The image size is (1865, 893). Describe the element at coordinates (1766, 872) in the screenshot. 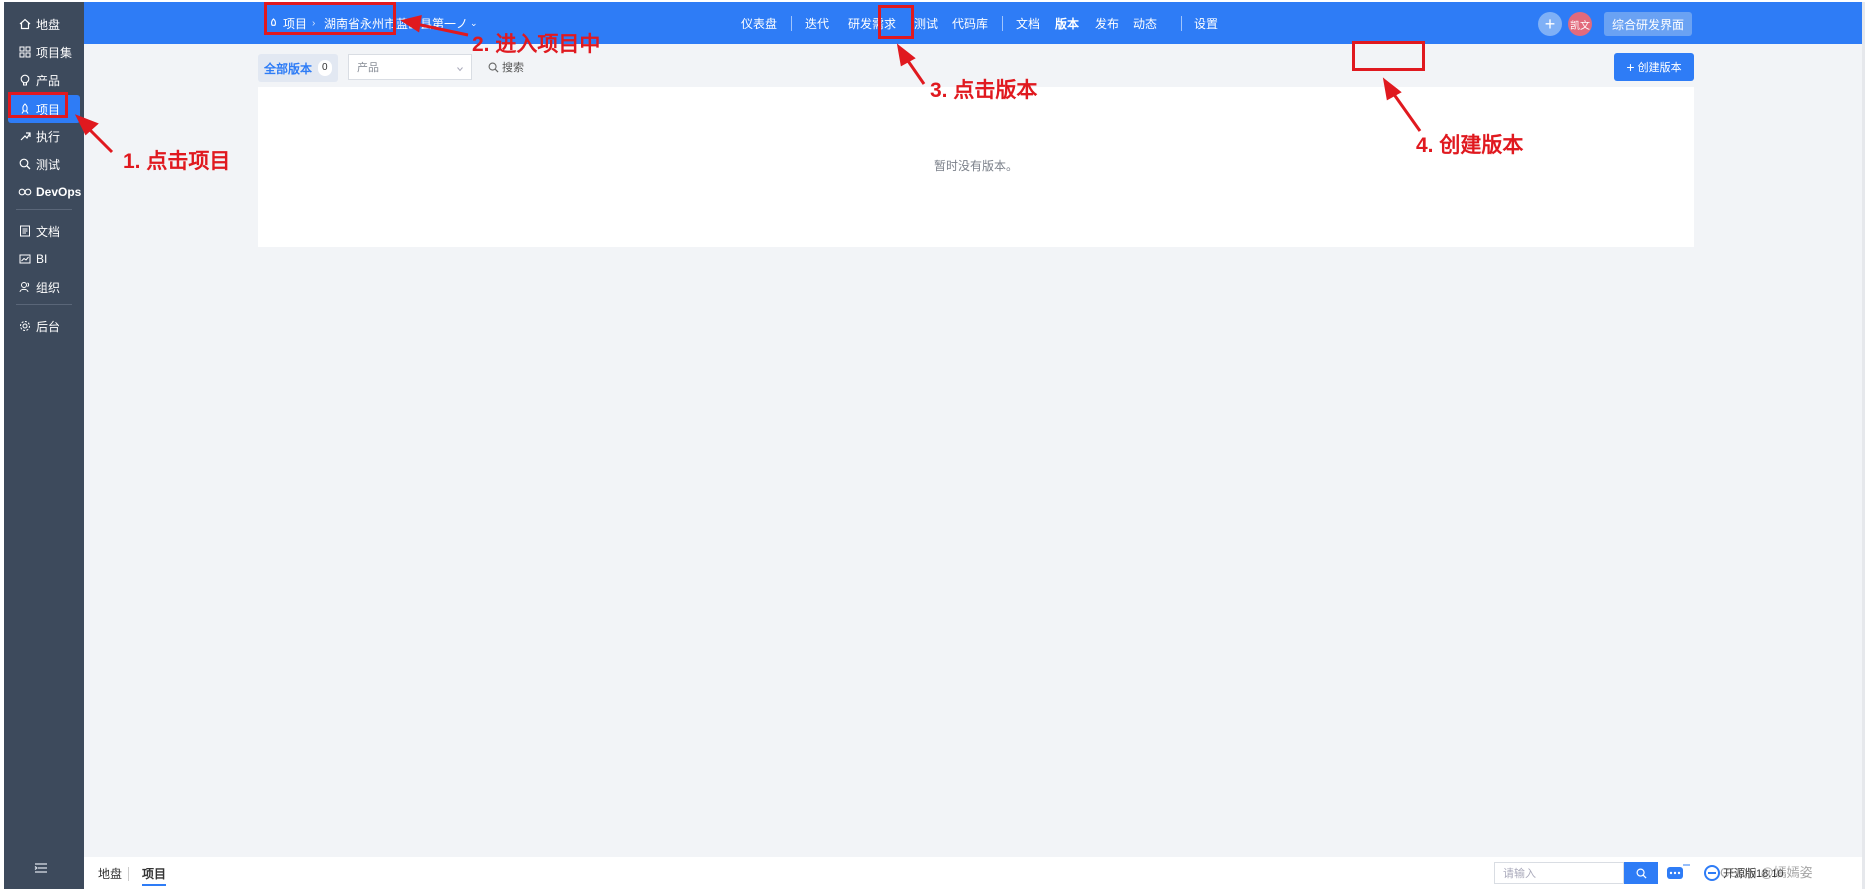

I see `watermark: CSDN @嫣嫣姿` at that location.